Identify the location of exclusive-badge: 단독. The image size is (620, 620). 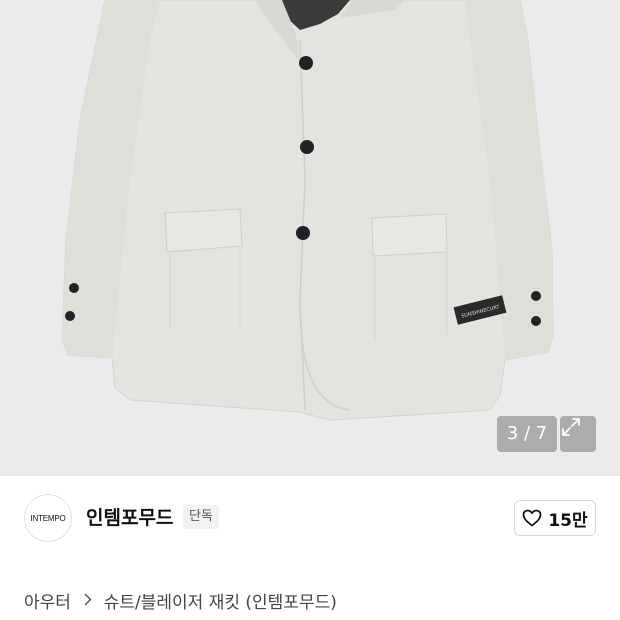
(201, 517).